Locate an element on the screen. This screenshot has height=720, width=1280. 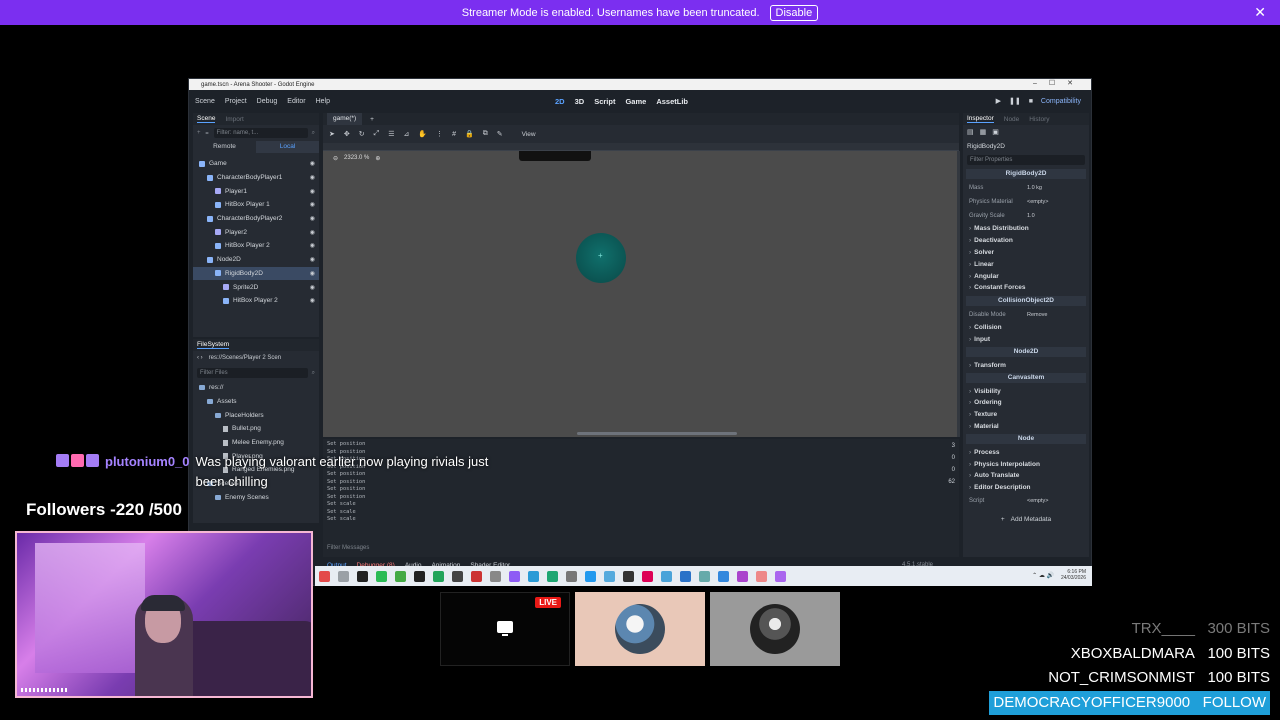
grid-icon: # is located at coordinates (454, 134).